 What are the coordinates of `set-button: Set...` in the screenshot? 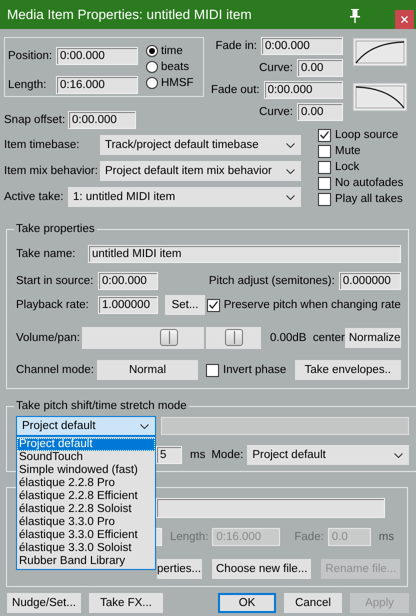 It's located at (185, 305).